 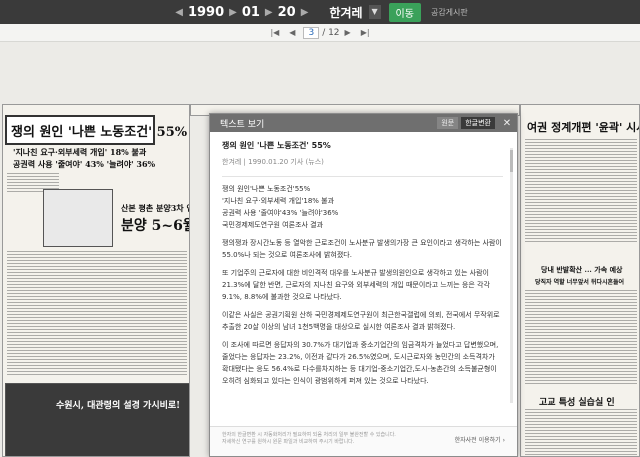 I want to click on left-headline-box: 쟁의 원인 '나쁜 노동조건' 55%, so click(x=96, y=130).